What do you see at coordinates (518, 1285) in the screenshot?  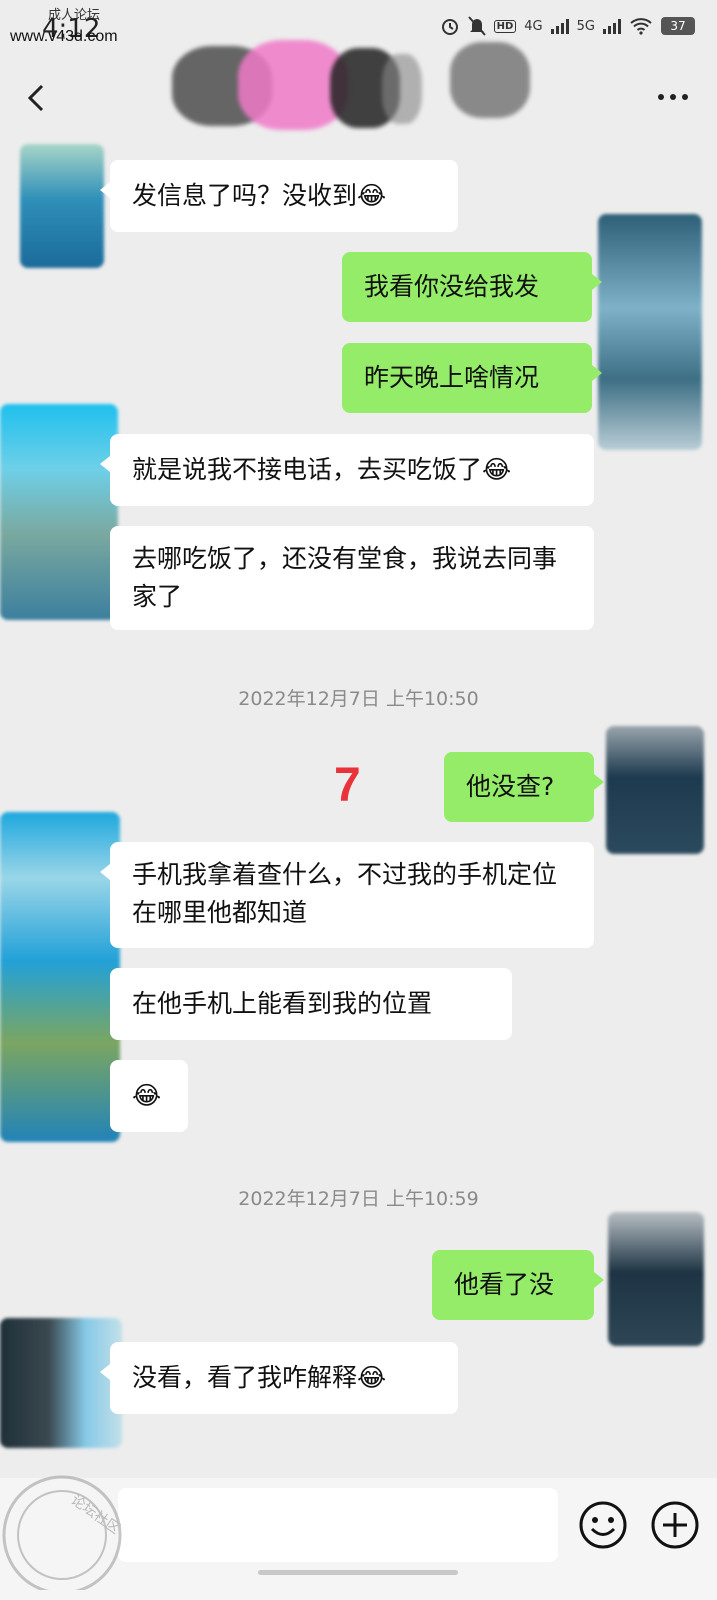 I see `message-bubble: 他看了没` at bounding box center [518, 1285].